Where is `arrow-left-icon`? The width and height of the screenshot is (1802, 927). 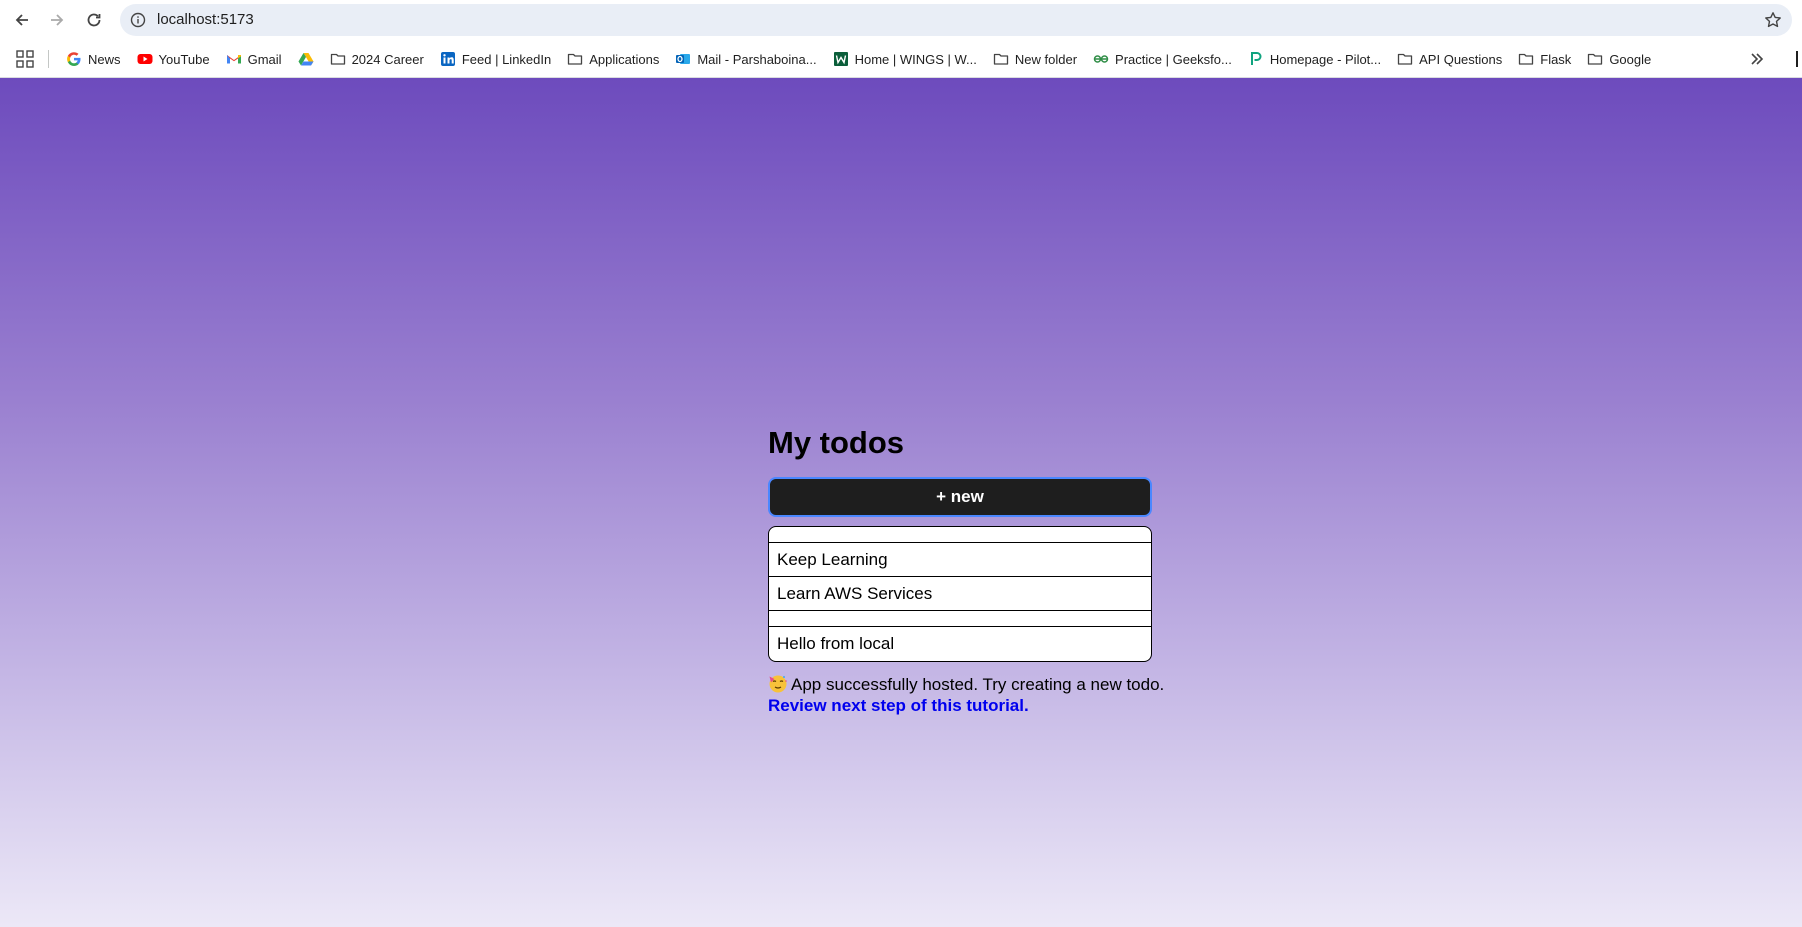
arrow-left-icon is located at coordinates (21, 20).